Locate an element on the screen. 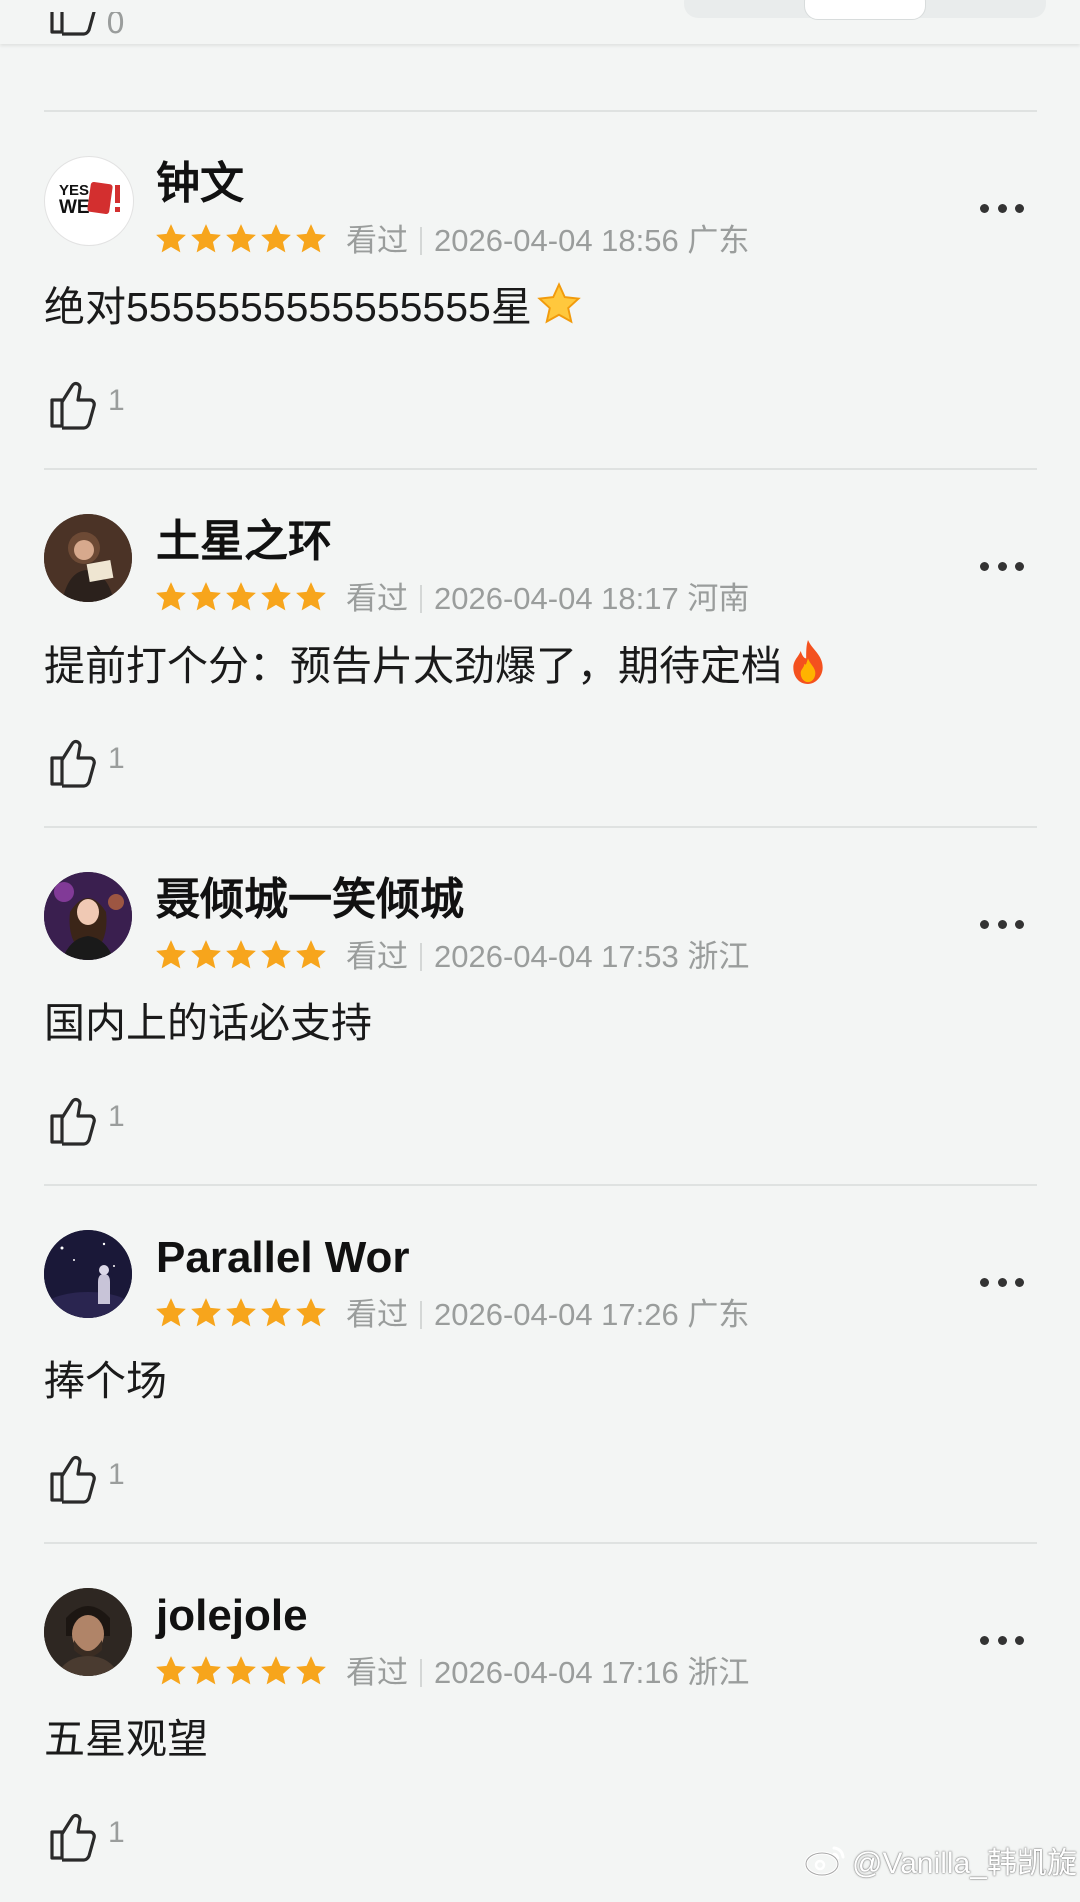  yes-we-logo: YES WE is located at coordinates (89, 200).